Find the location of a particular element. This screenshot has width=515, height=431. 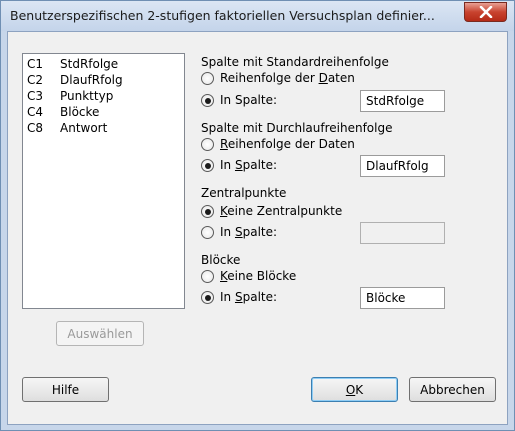

blocks-column-input: Blöcke is located at coordinates (402, 298).